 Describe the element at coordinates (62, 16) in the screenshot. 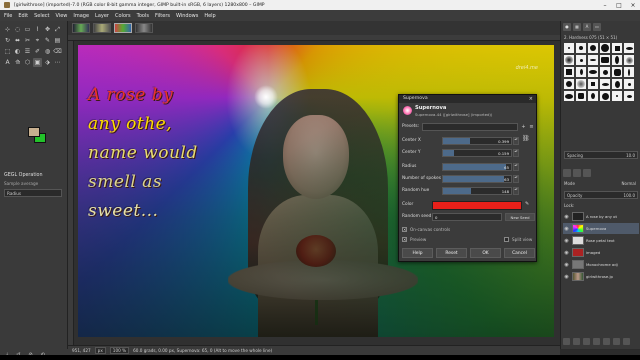

I see `menu-view: View` at that location.